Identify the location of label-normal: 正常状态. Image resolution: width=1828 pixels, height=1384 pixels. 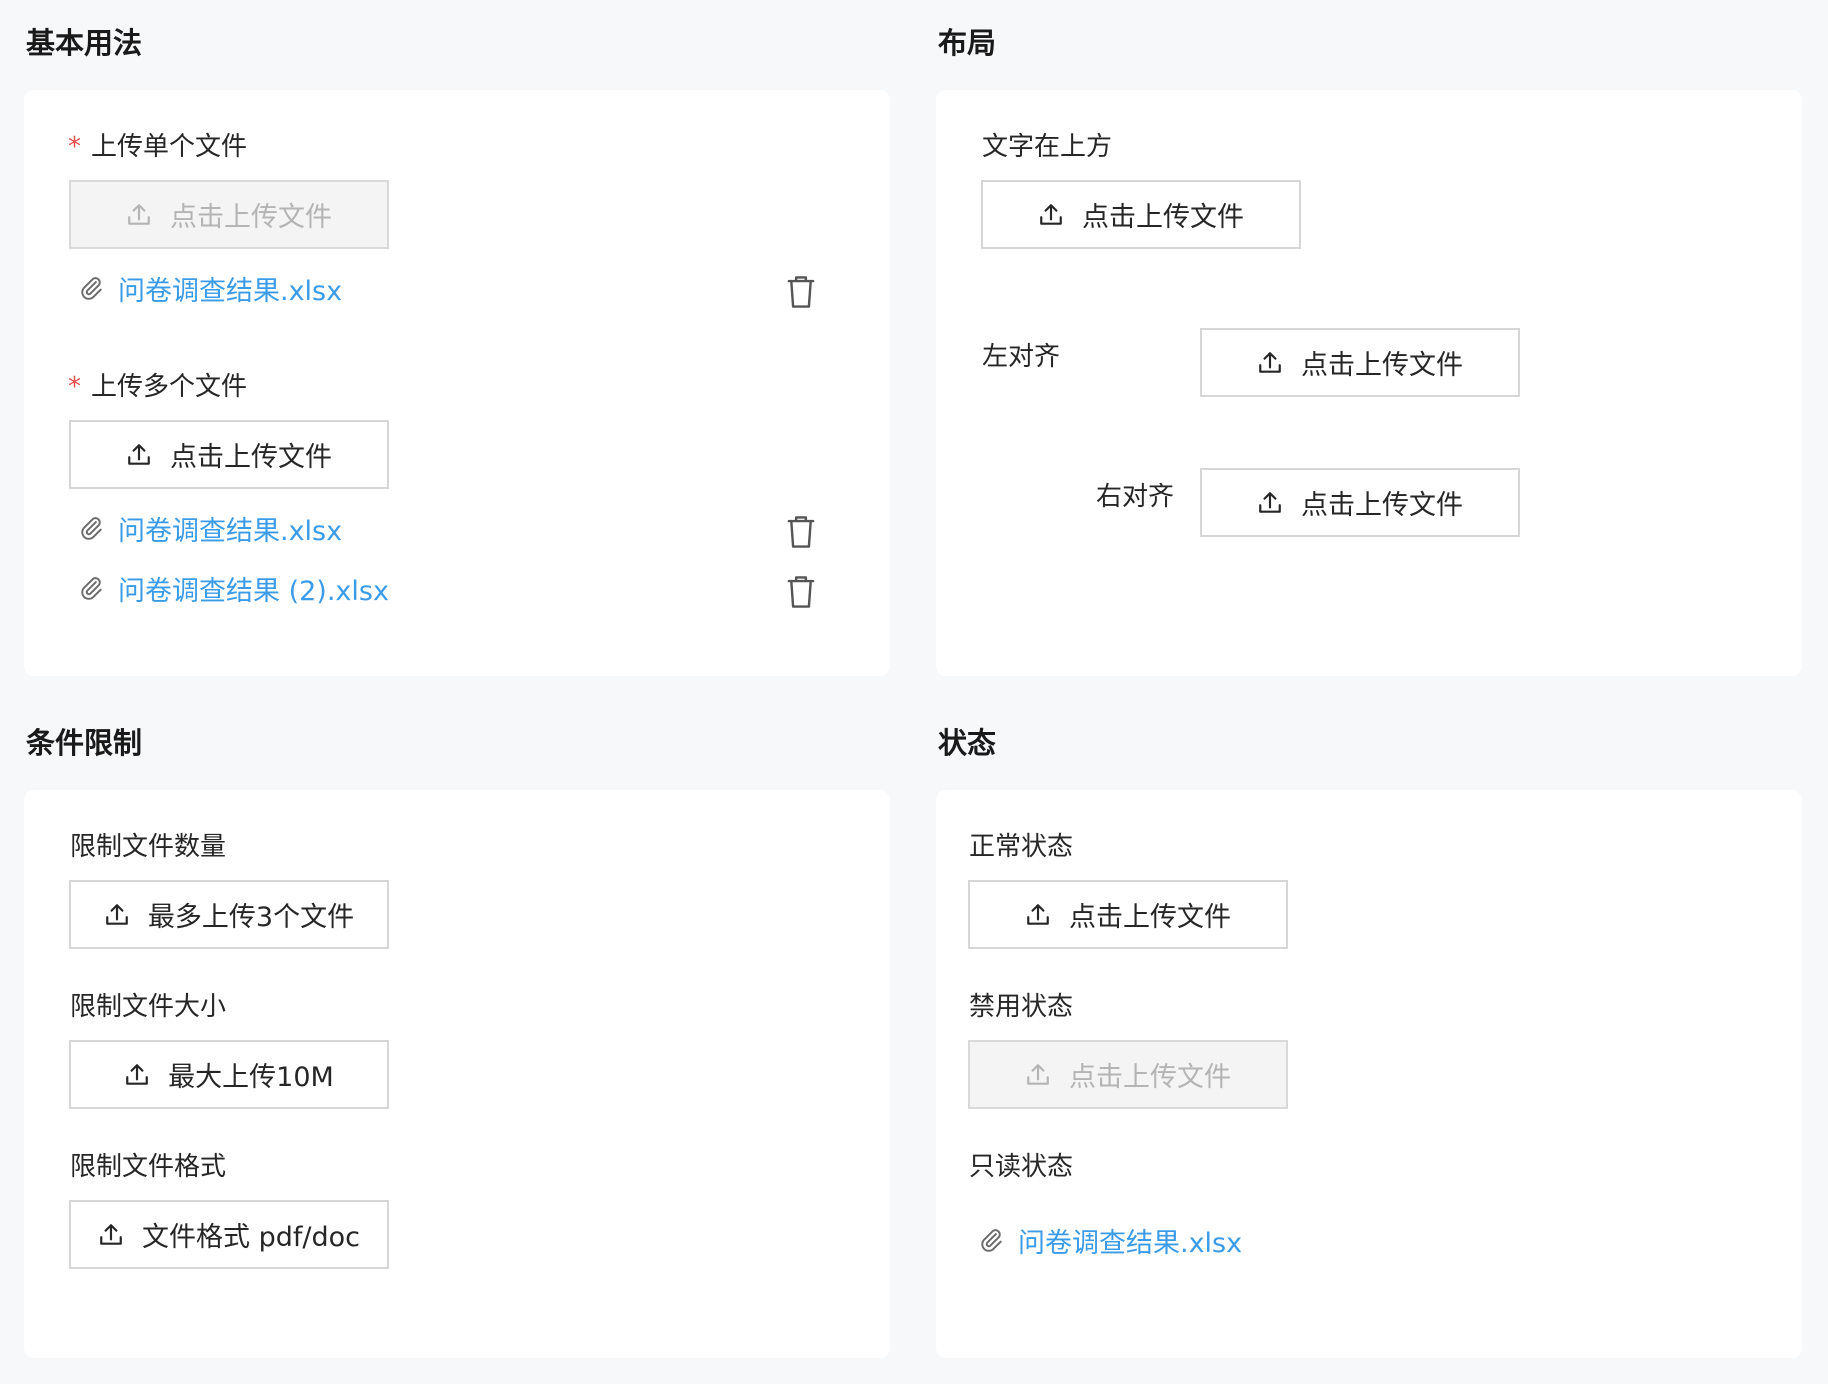
(1021, 847).